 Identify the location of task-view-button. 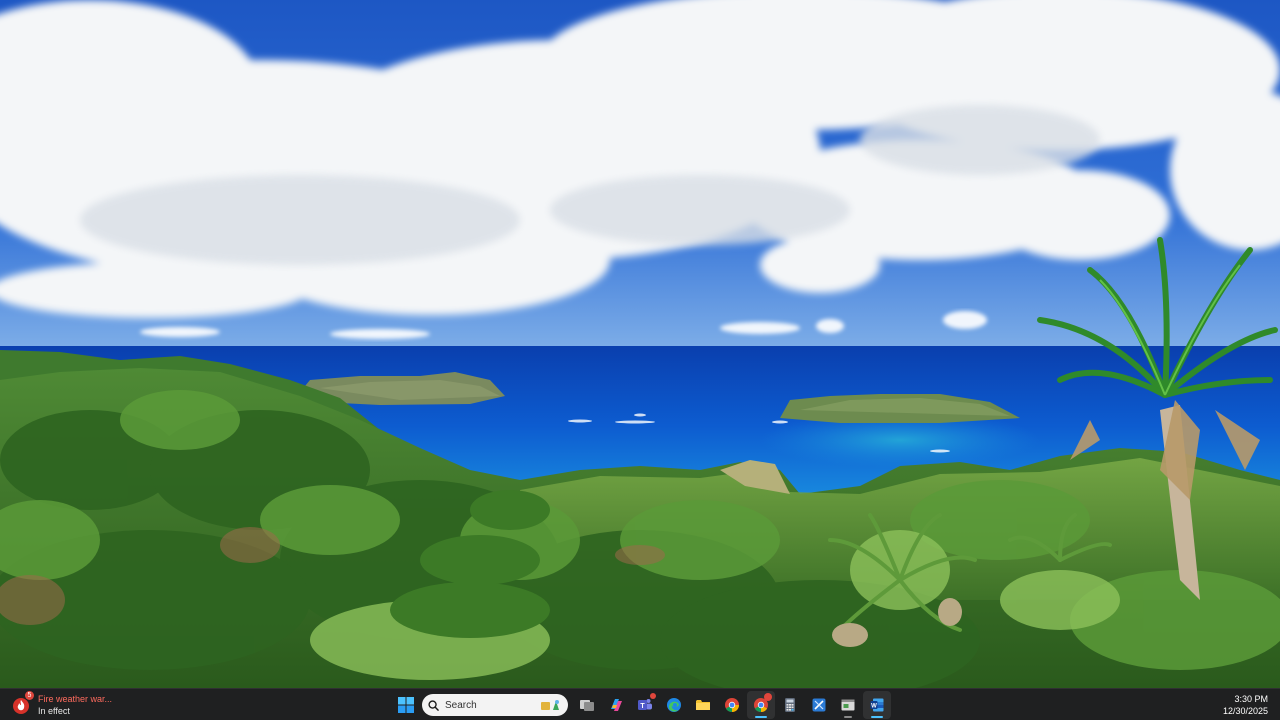
(587, 705).